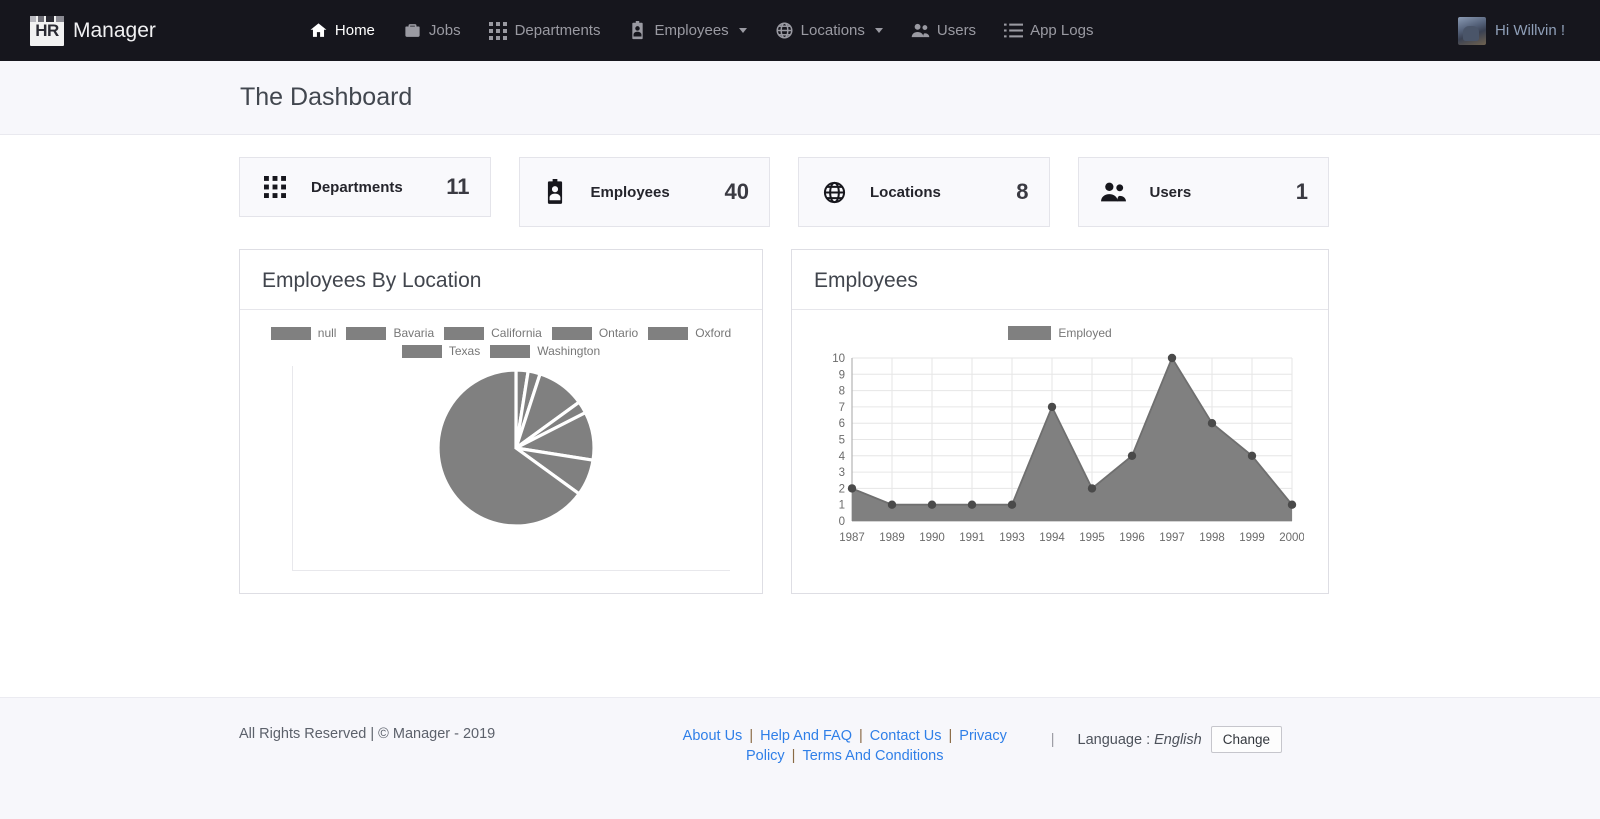  What do you see at coordinates (545, 351) in the screenshot?
I see `legend-item: Washington` at bounding box center [545, 351].